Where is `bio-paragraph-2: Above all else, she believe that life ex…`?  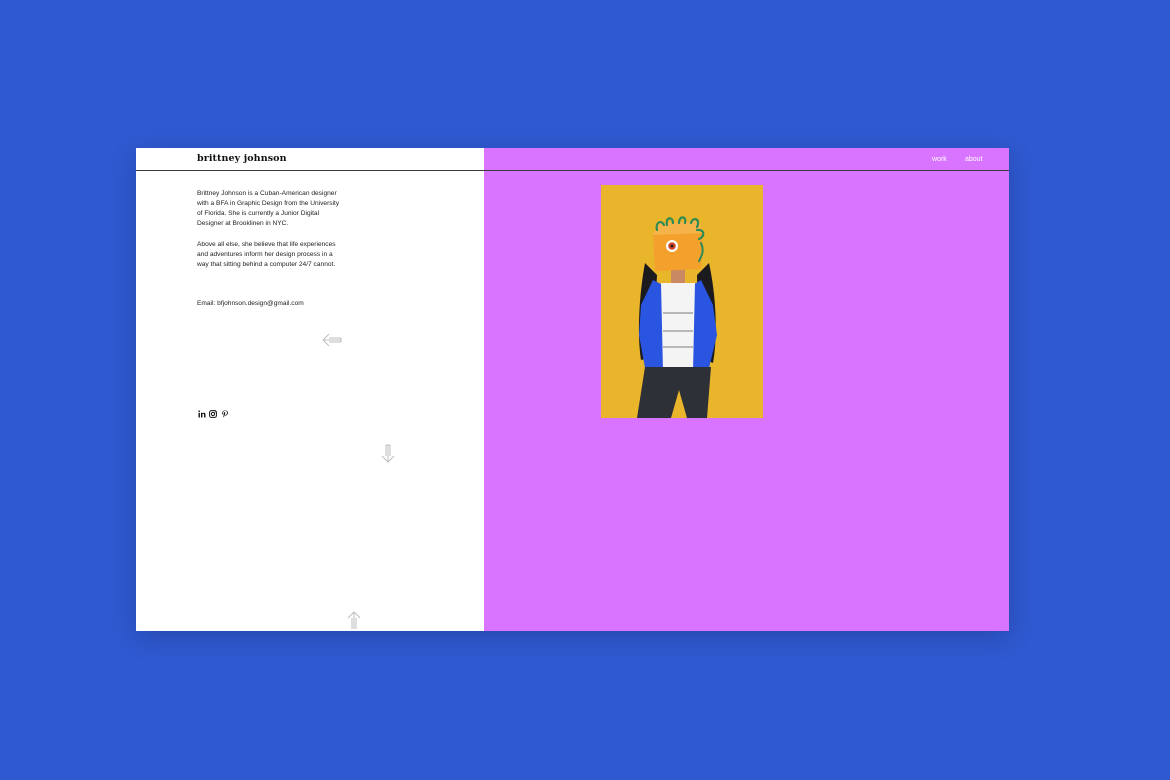
bio-paragraph-2: Above all else, she believe that life ex… is located at coordinates (266, 254).